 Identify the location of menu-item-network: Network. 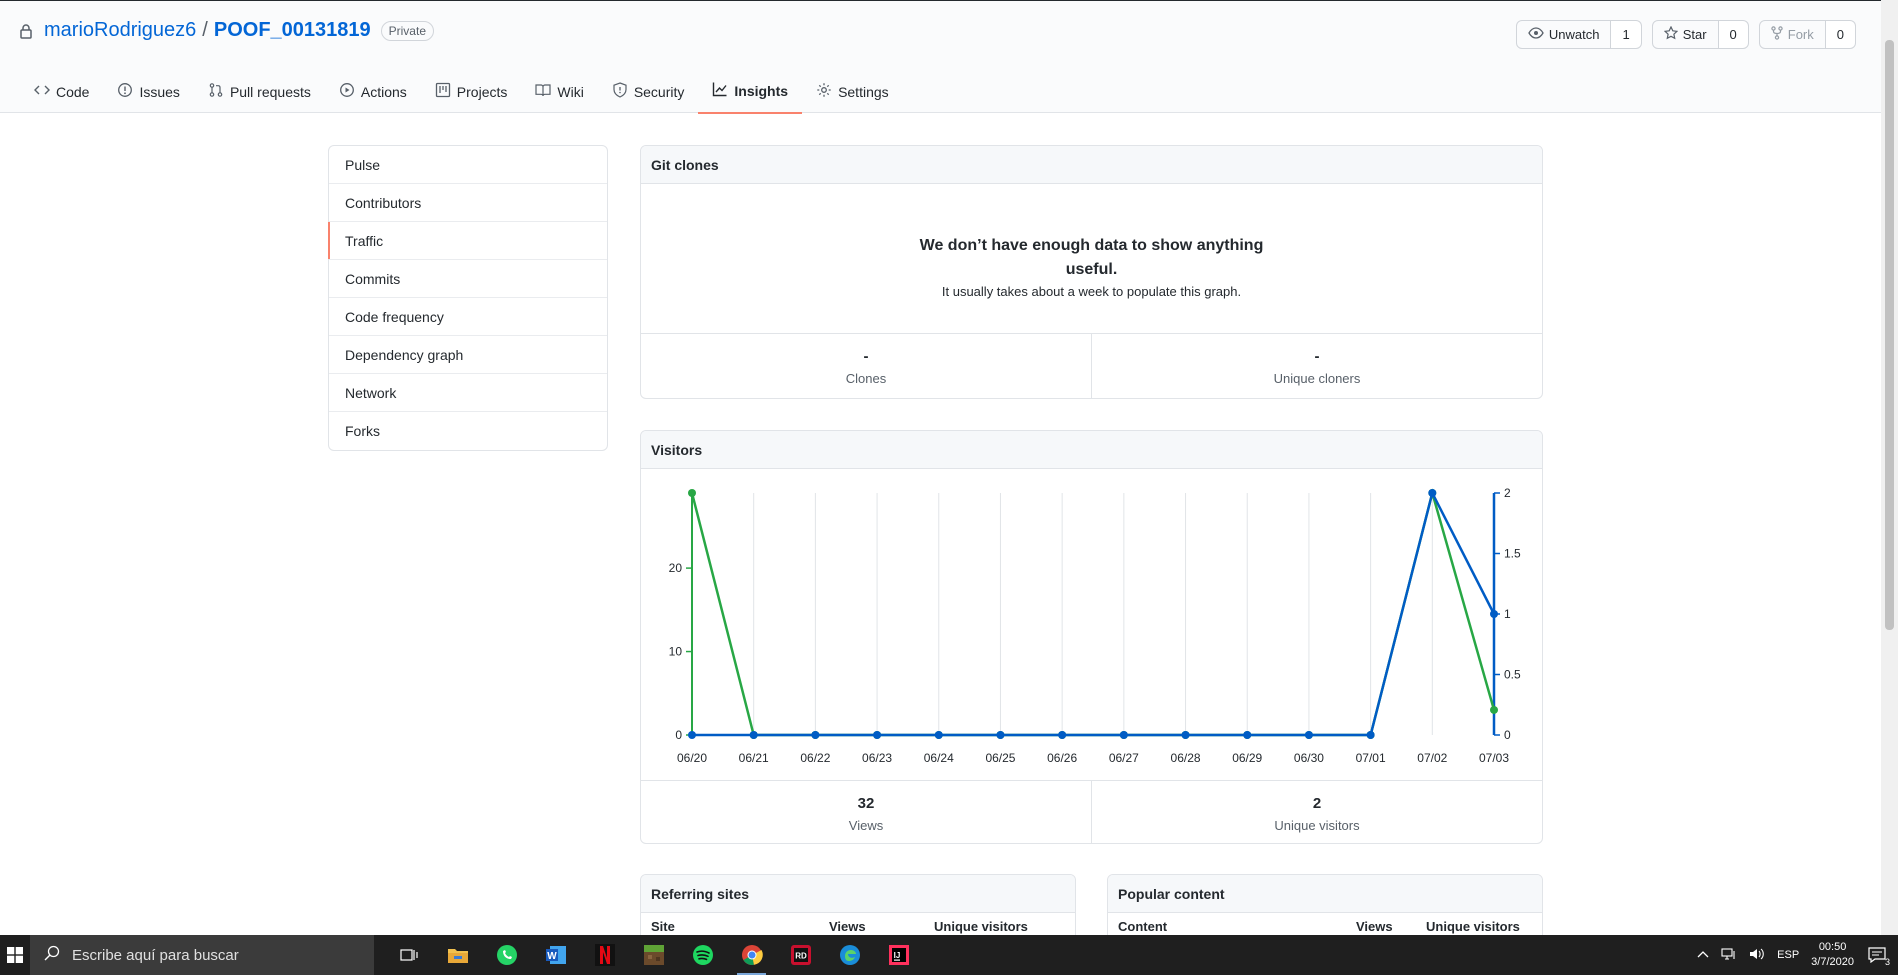
(468, 393).